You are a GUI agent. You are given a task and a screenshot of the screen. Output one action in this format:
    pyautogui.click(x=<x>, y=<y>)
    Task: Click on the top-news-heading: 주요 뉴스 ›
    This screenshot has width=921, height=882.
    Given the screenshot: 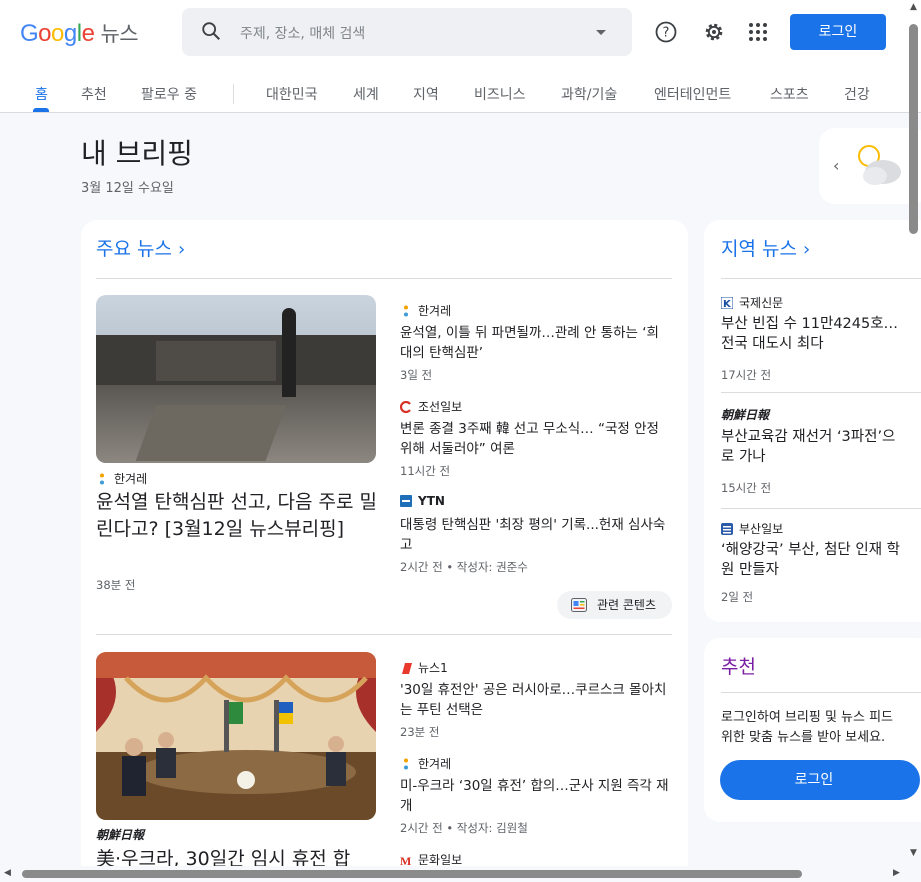 What is the action you would take?
    pyautogui.click(x=140, y=247)
    